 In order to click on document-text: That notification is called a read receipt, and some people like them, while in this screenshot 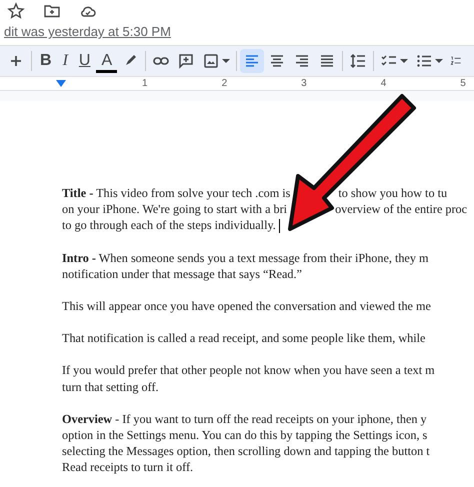, I will do `click(244, 338)`.